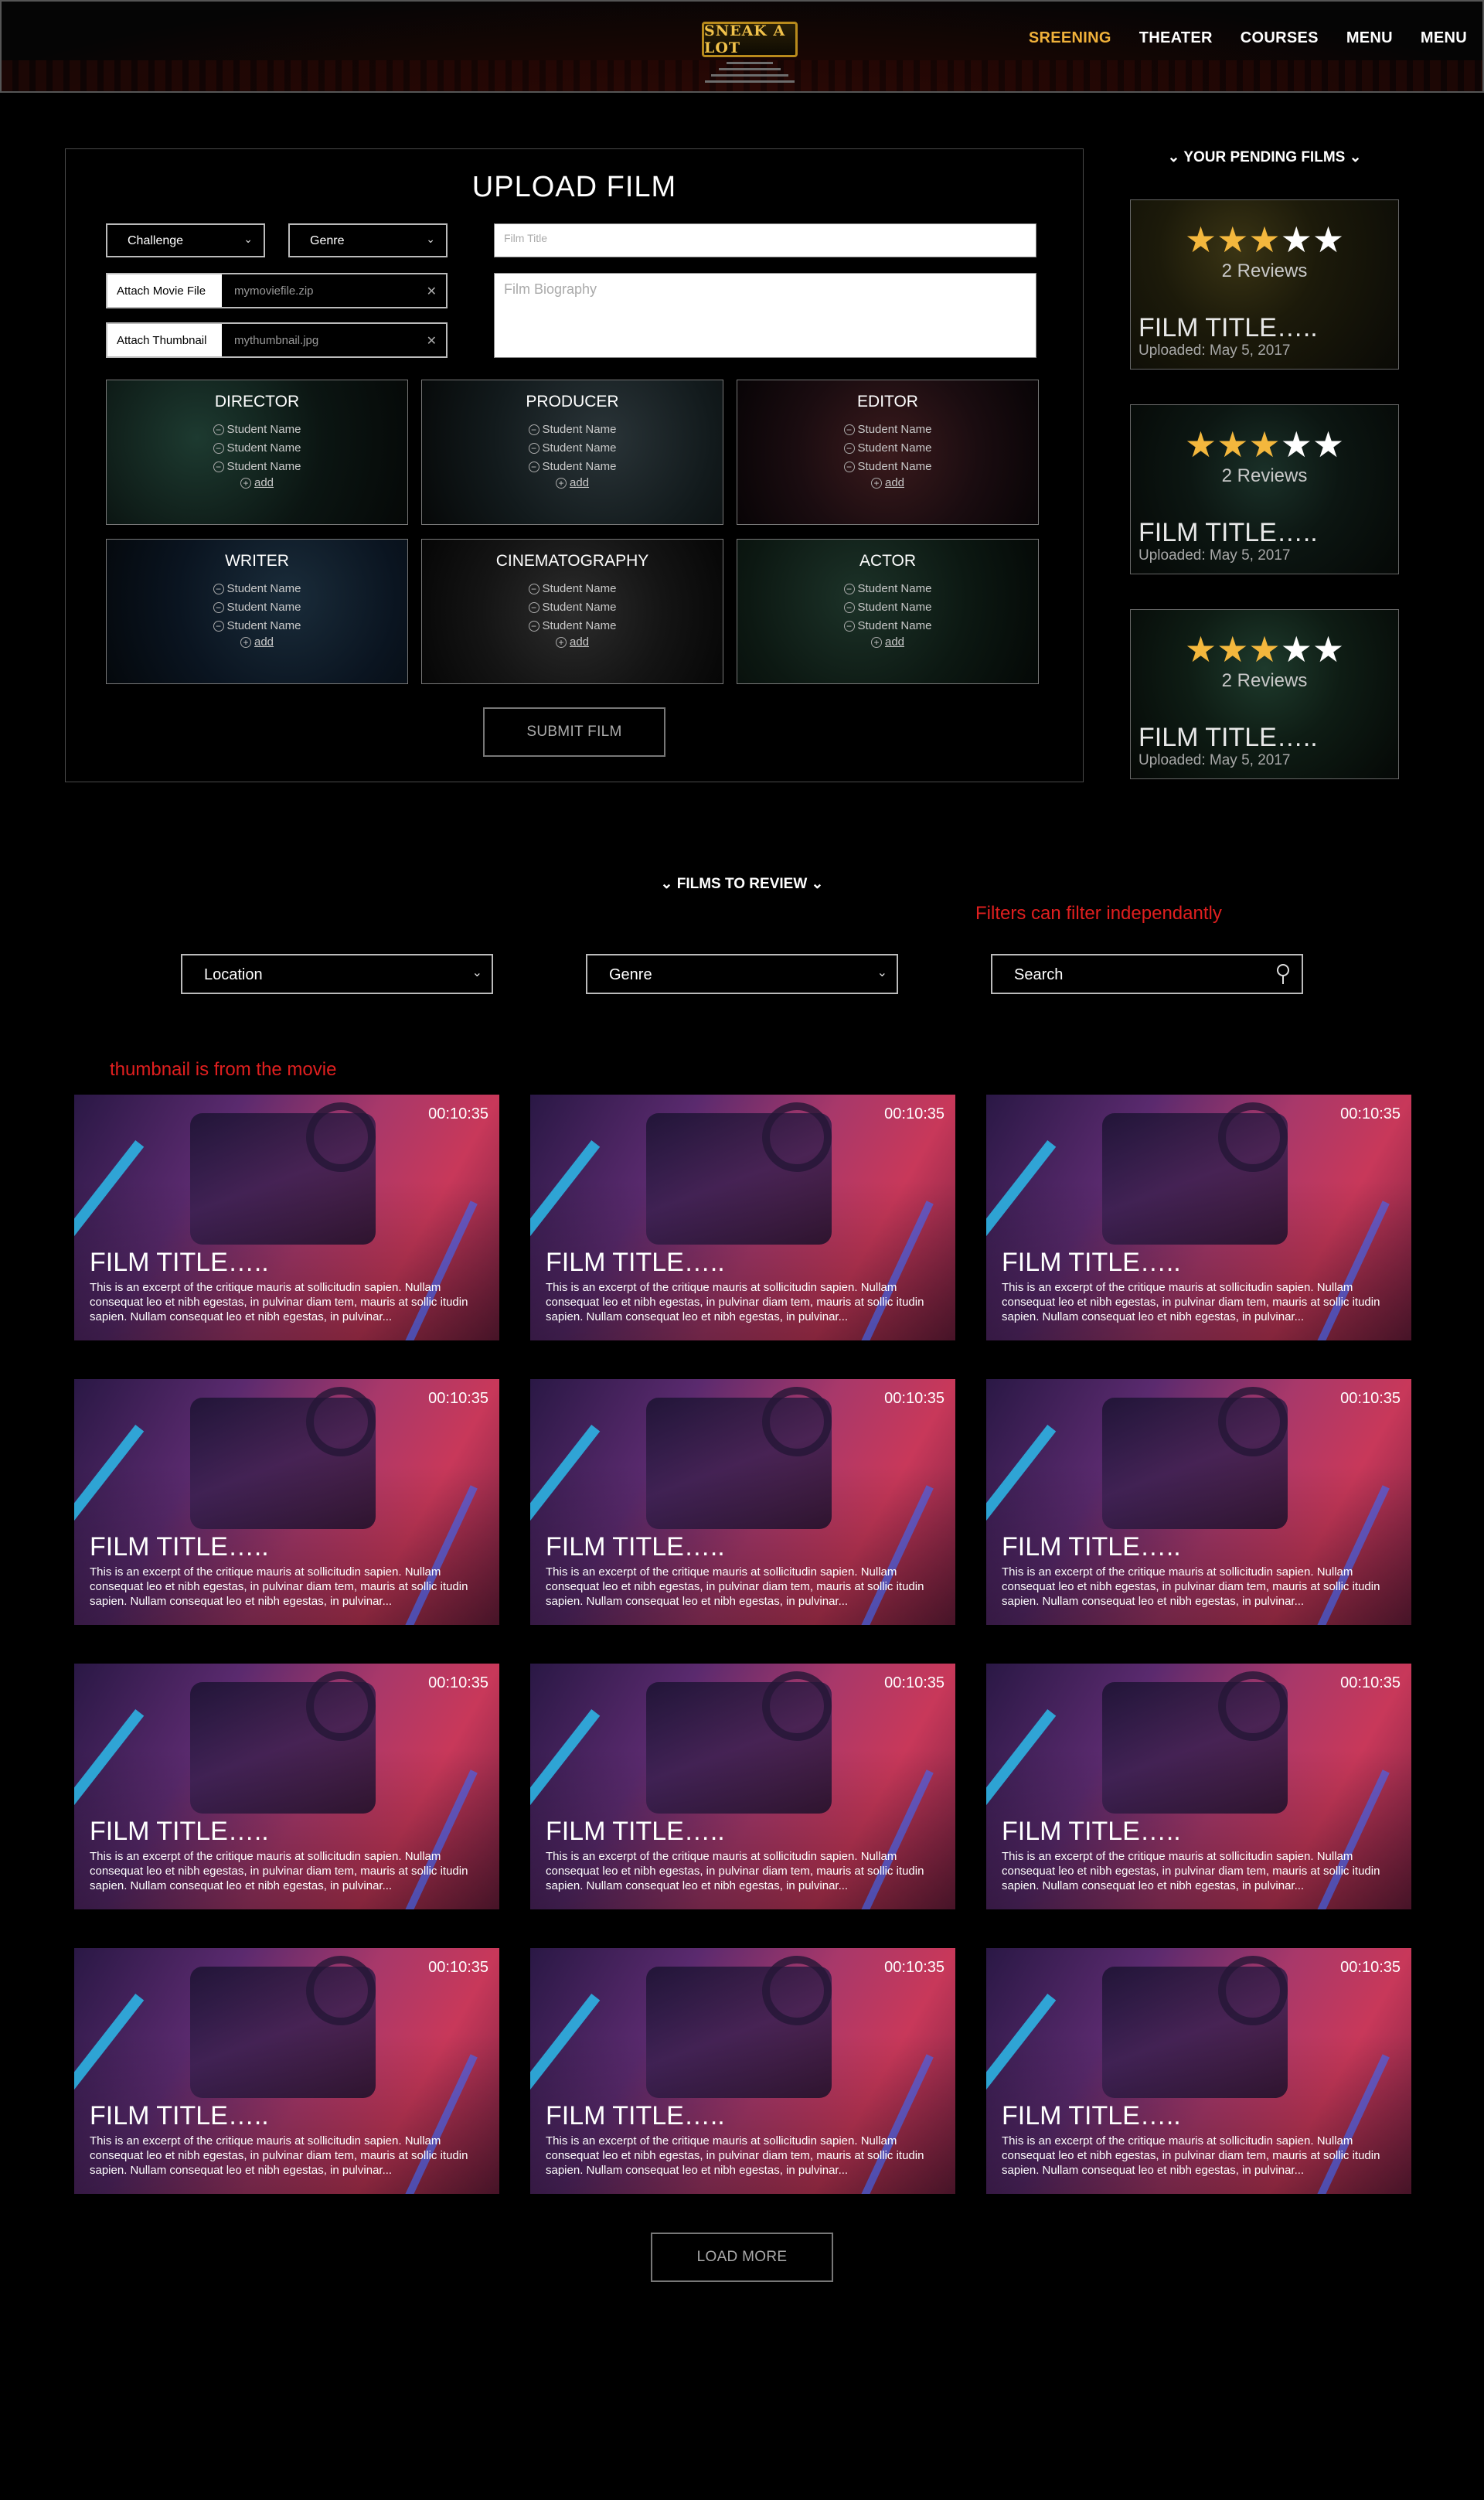  What do you see at coordinates (1147, 974) in the screenshot?
I see `search-input: Search` at bounding box center [1147, 974].